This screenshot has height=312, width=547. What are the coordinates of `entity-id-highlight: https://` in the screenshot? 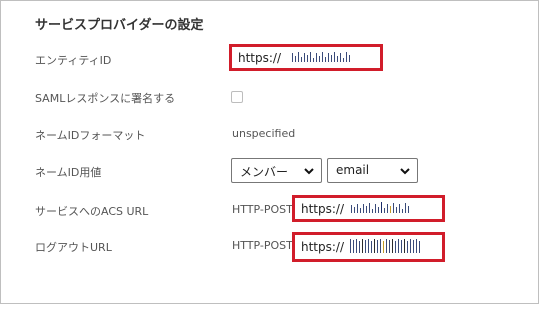 It's located at (306, 57).